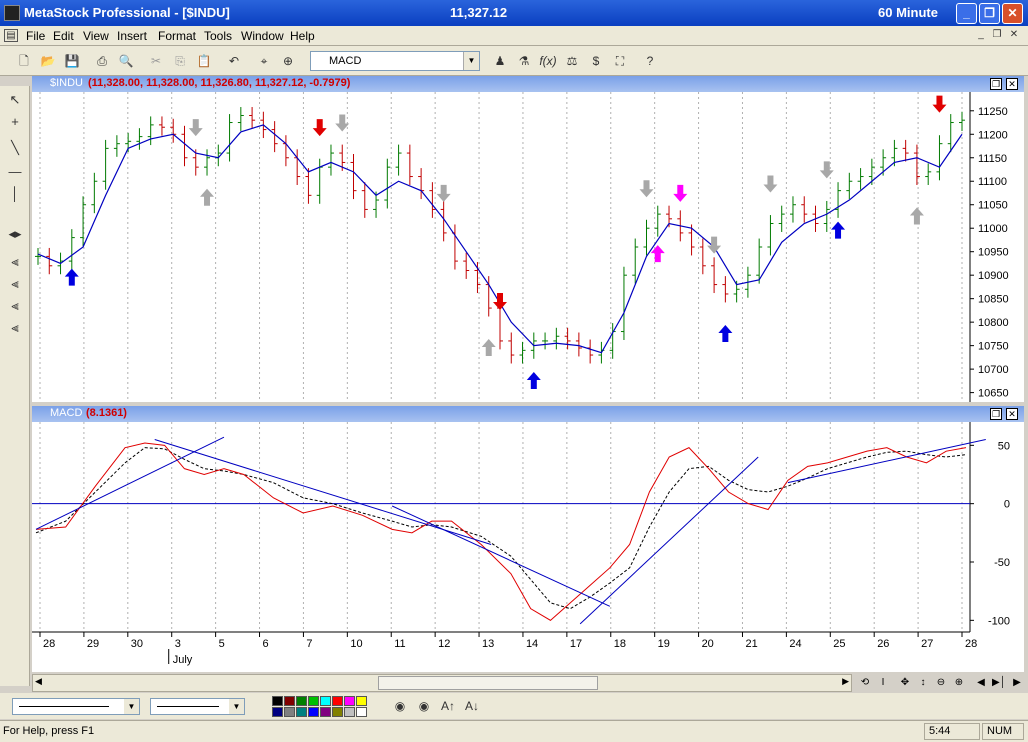 This screenshot has height=742, width=1028. What do you see at coordinates (15, 100) in the screenshot?
I see `pointer-icon: ↖` at bounding box center [15, 100].